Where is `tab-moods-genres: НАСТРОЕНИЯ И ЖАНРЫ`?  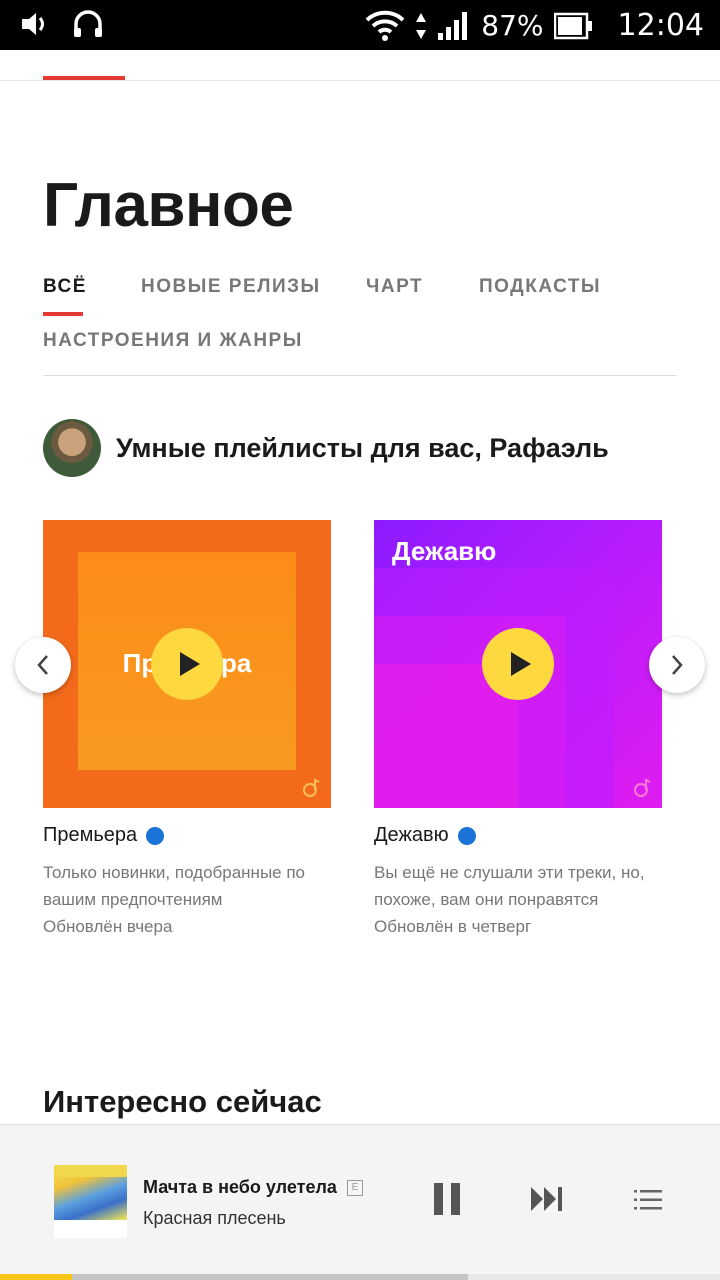
tab-moods-genres: НАСТРОЕНИЯ И ЖАНРЫ is located at coordinates (173, 341).